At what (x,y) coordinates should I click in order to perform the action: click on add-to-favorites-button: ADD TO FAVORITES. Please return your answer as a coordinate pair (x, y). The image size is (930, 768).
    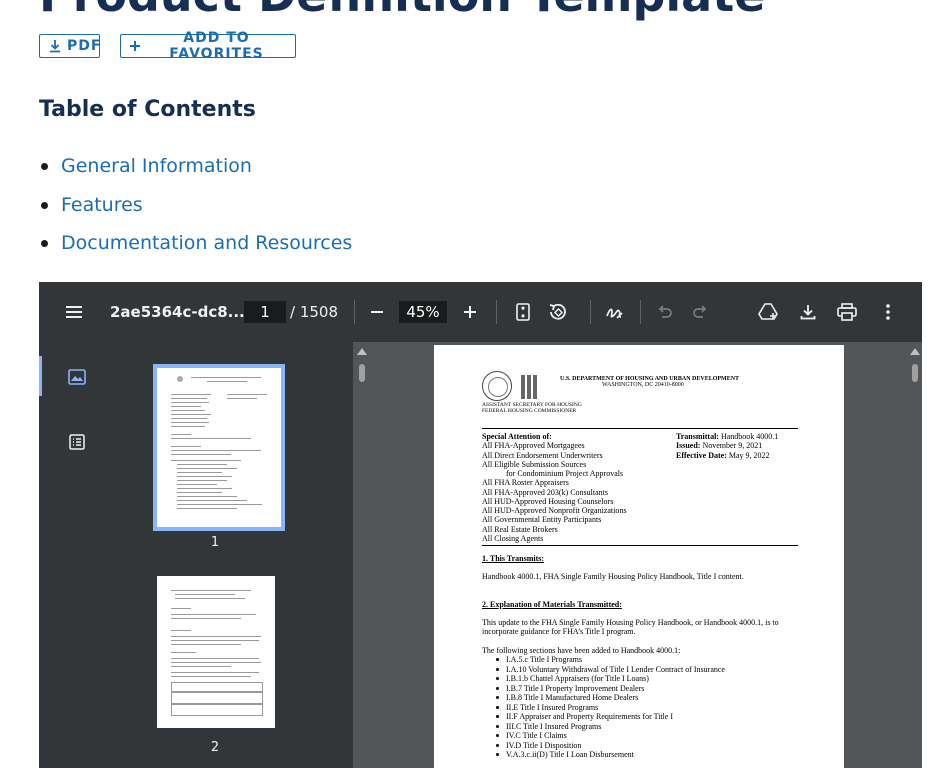
    Looking at the image, I should click on (208, 46).